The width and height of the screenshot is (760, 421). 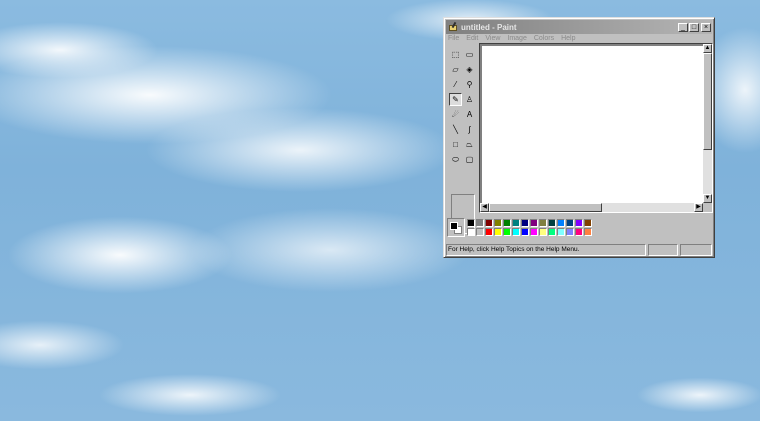 I want to click on horizontal-scrollbar: ◀ ▶, so click(x=591, y=207).